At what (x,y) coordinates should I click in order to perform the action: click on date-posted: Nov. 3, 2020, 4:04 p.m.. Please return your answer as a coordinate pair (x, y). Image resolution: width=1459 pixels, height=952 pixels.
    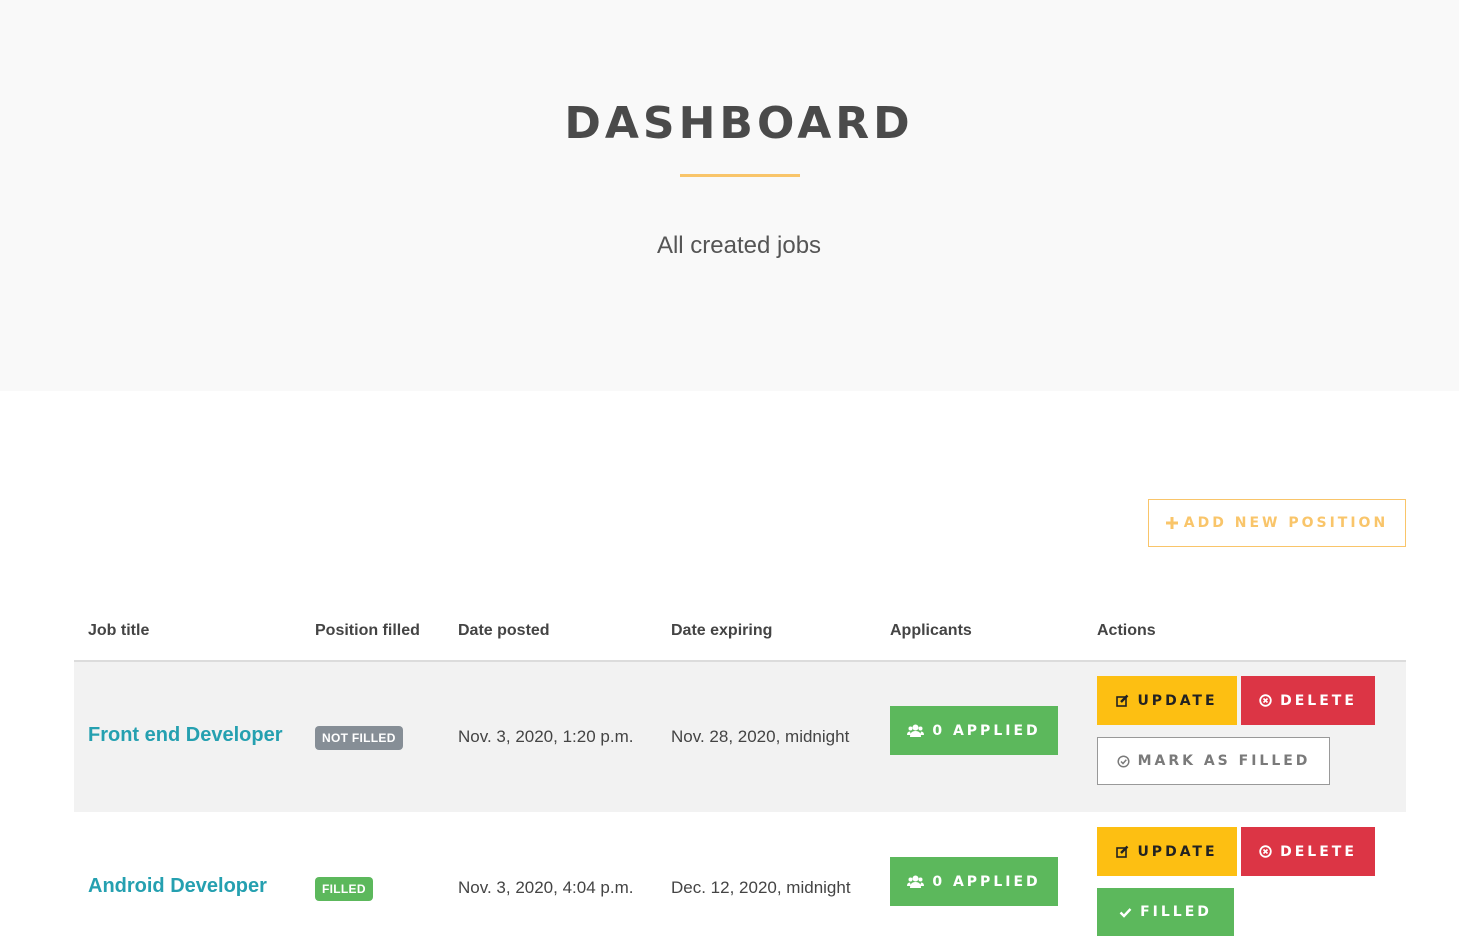
    Looking at the image, I should click on (546, 887).